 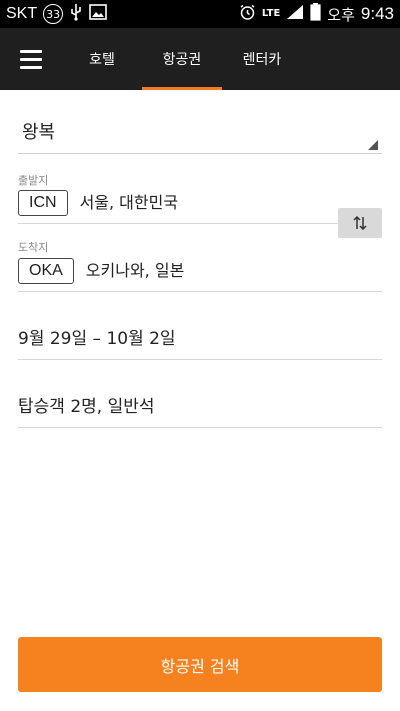 What do you see at coordinates (46, 271) in the screenshot?
I see `destination-airport-code: OKA` at bounding box center [46, 271].